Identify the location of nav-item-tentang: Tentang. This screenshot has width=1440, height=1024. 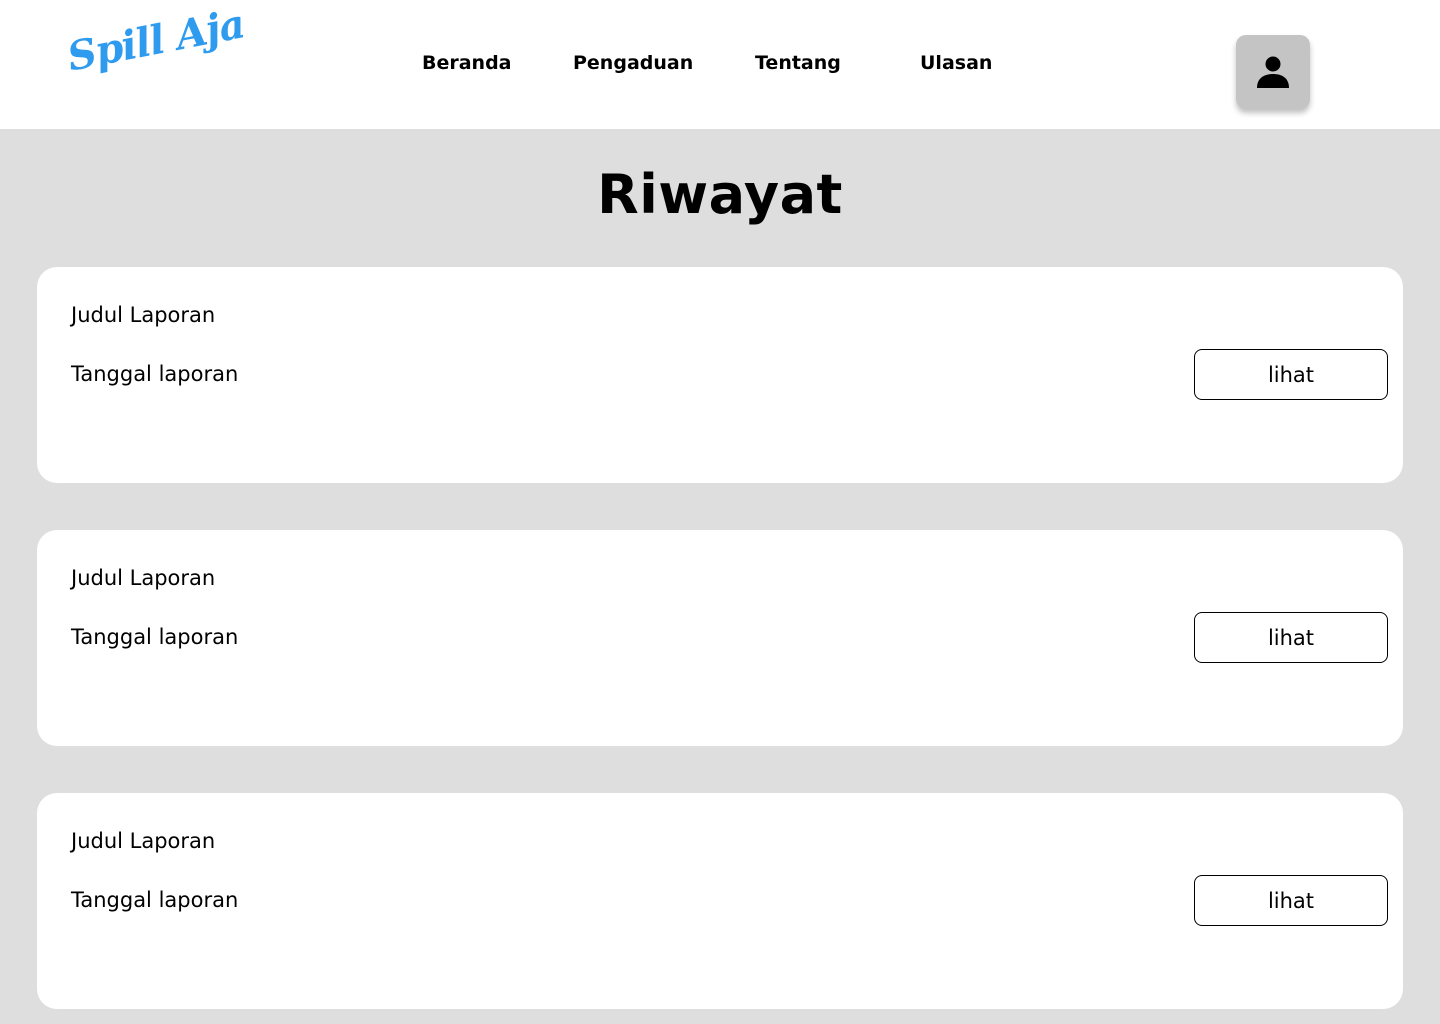
(798, 63).